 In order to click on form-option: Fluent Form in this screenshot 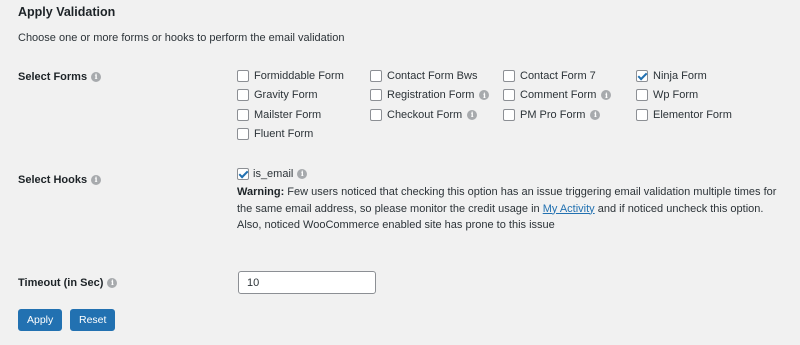, I will do `click(303, 135)`.